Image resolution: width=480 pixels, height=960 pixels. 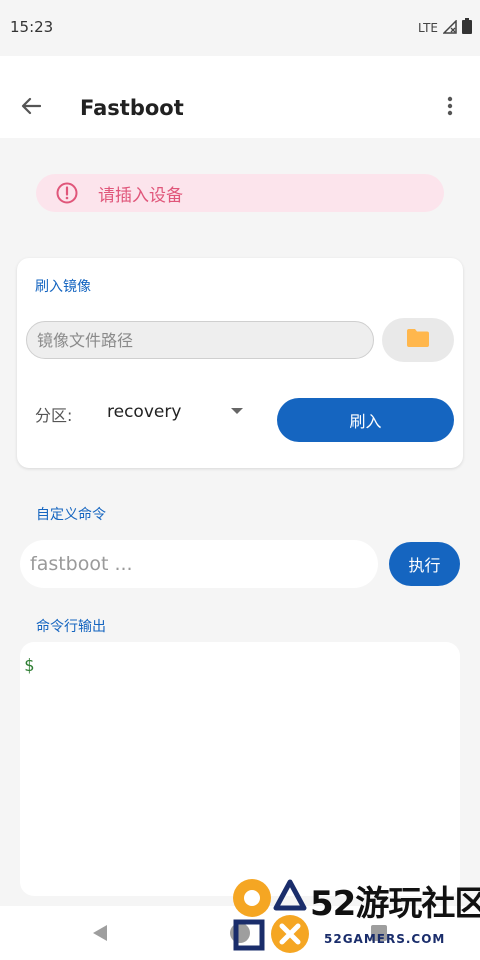 I want to click on partition-value: recovery, so click(x=144, y=412).